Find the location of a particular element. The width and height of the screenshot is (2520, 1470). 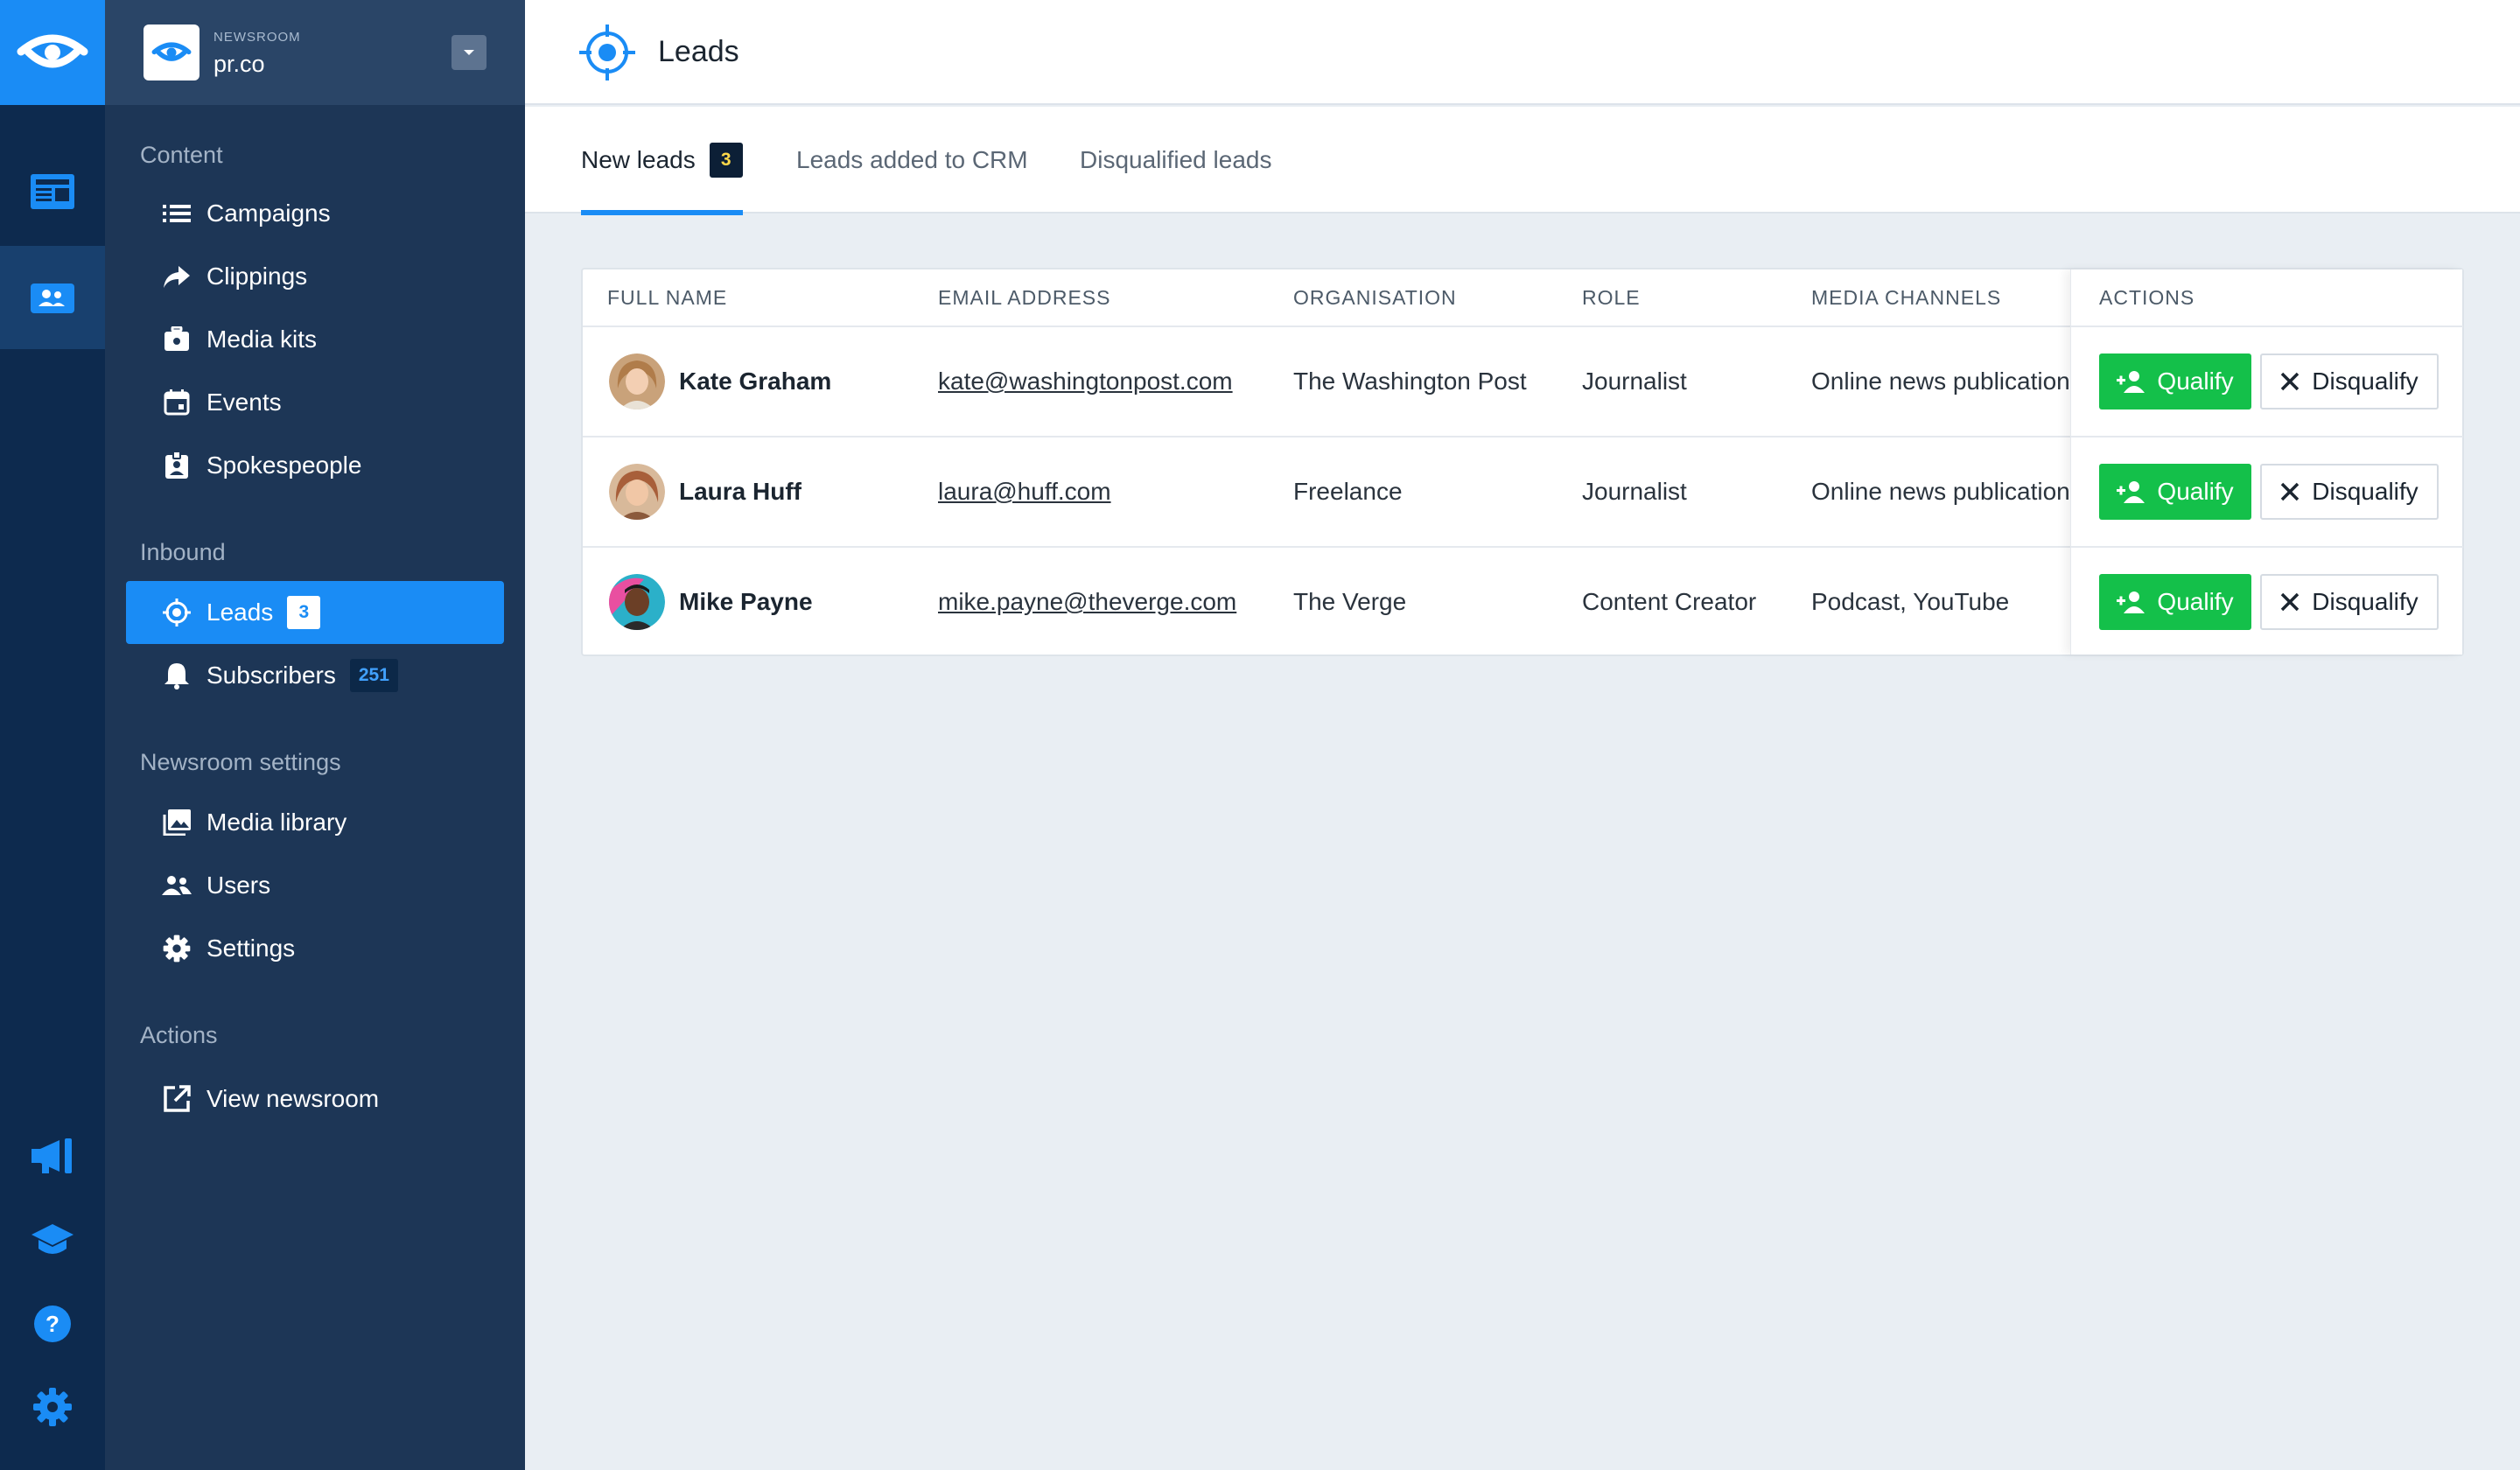

contacts-icon is located at coordinates (52, 297).